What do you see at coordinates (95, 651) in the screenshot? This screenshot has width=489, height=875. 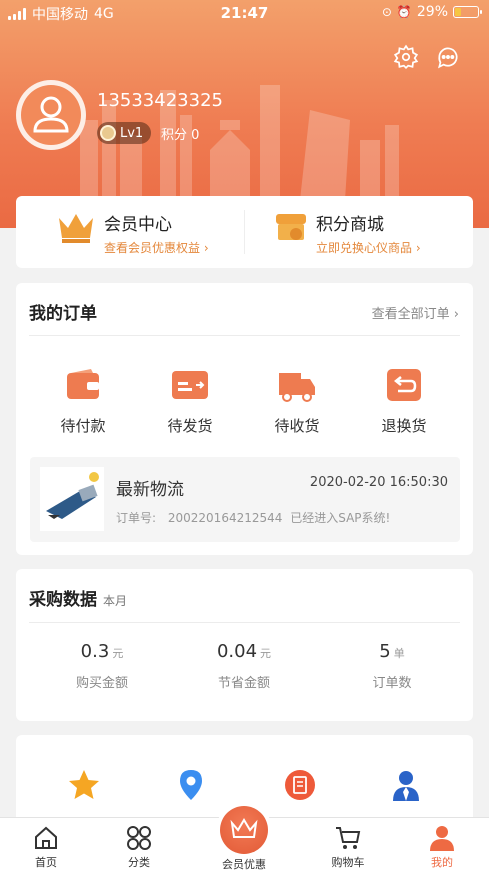 I see `stat-value: 0.3` at bounding box center [95, 651].